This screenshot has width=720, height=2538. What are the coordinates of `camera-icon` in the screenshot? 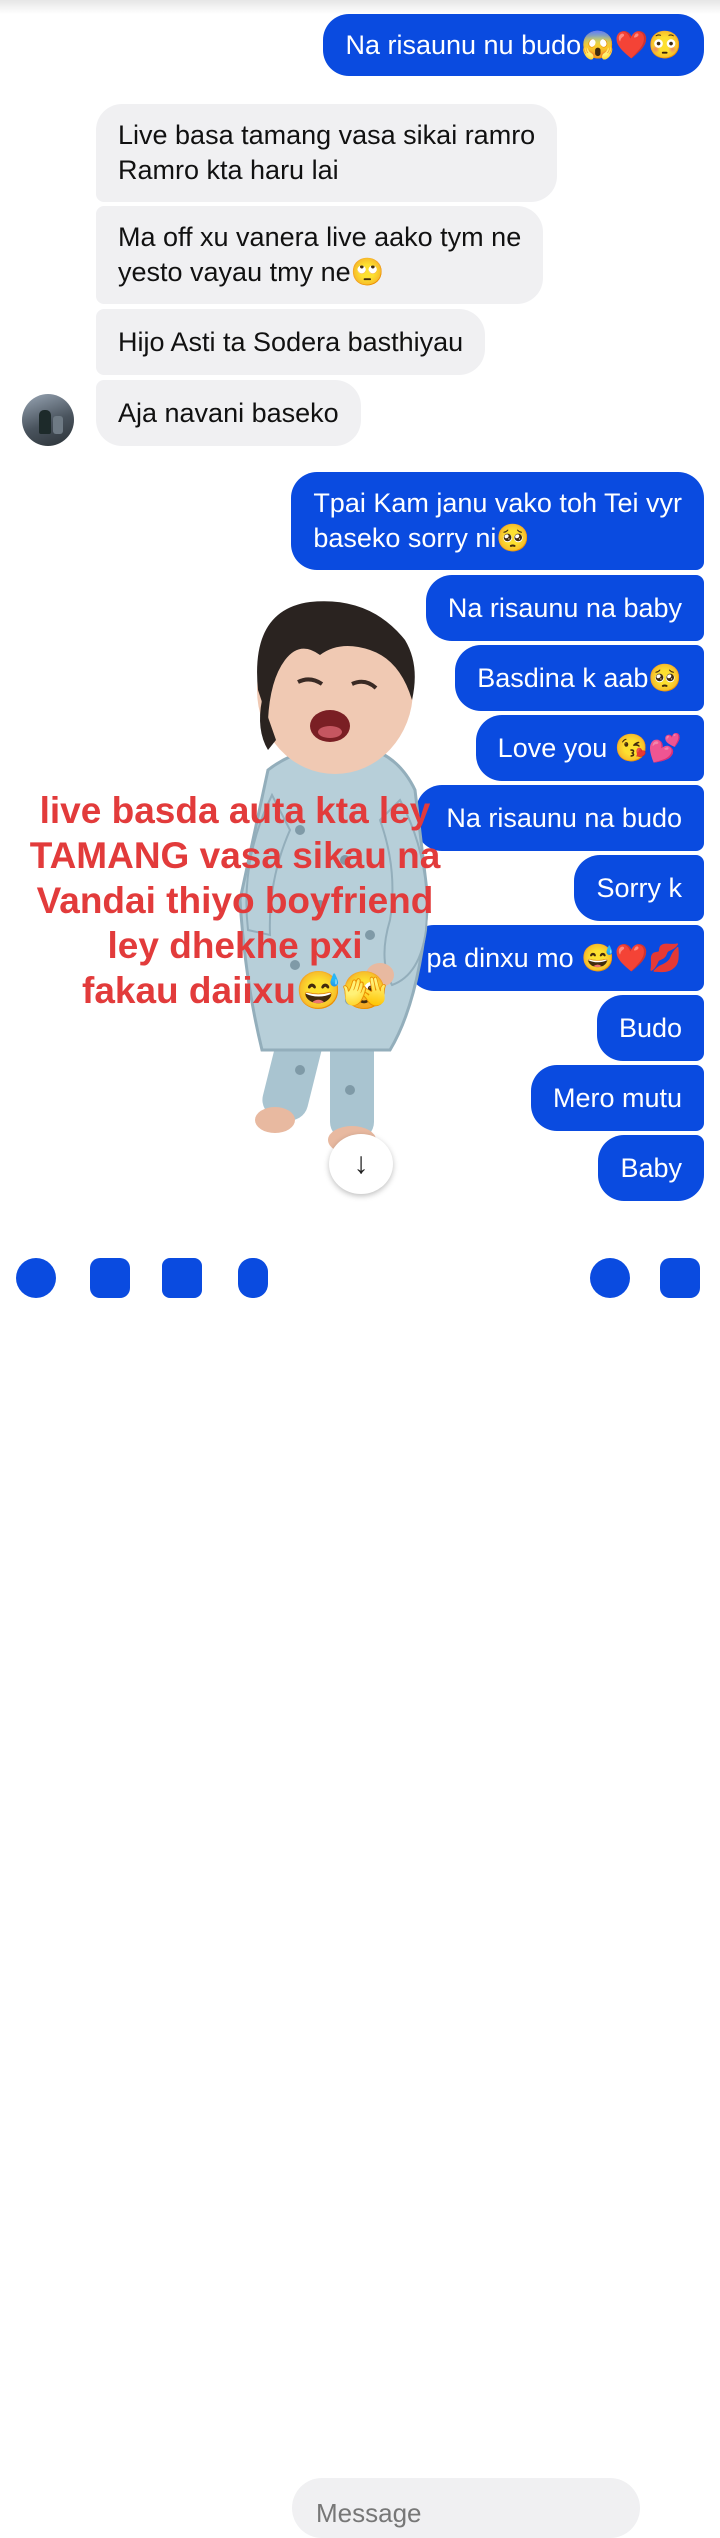 It's located at (110, 1278).